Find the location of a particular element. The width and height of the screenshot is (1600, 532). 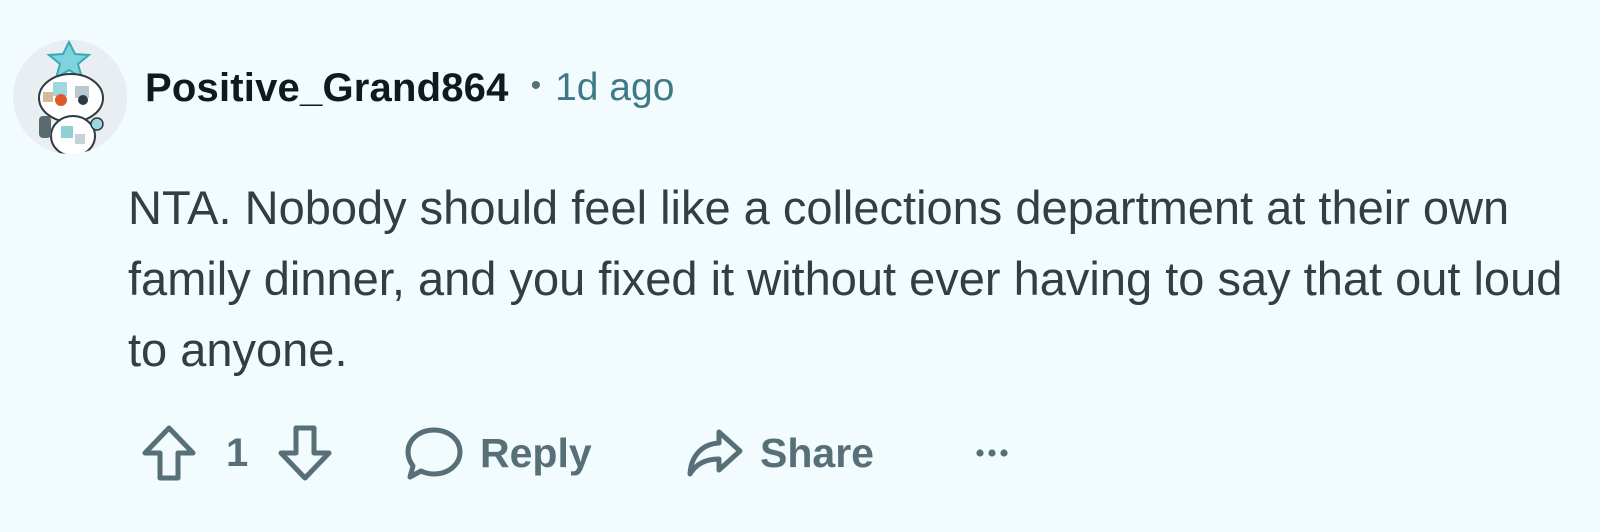

username-link: Positive_Grand864 is located at coordinates (327, 88).